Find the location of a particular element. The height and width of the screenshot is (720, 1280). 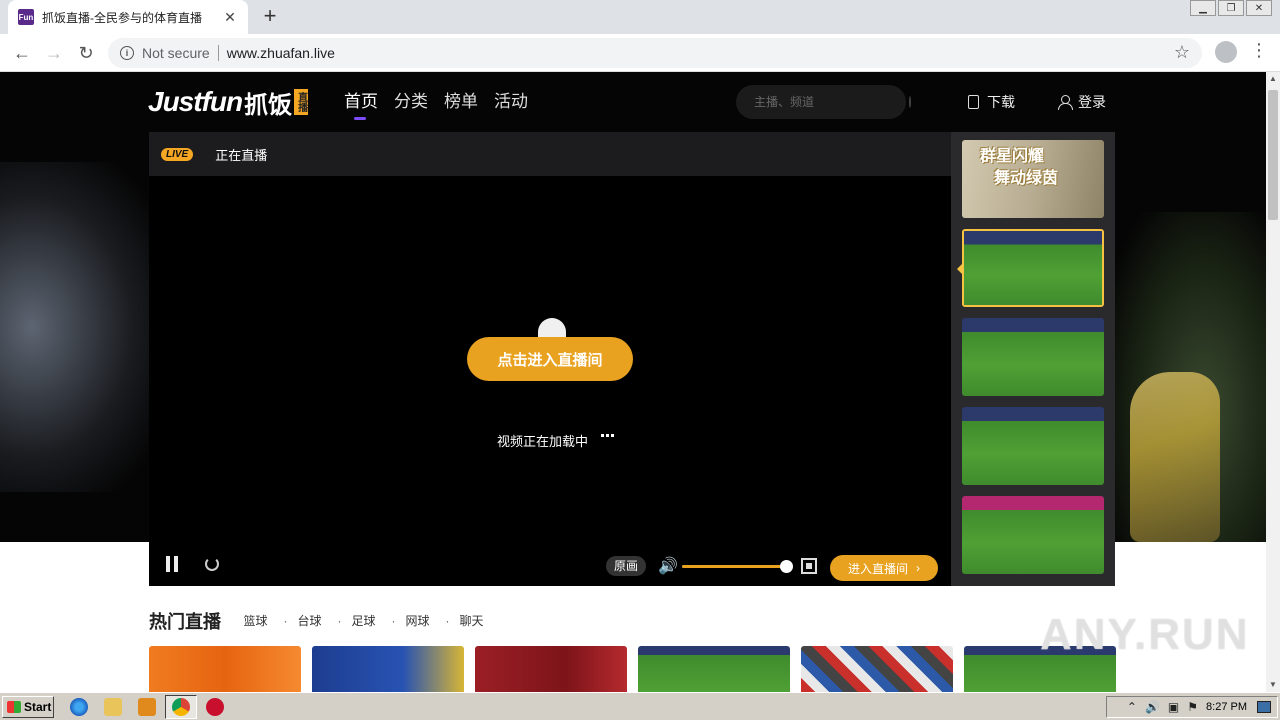

nav-categories: 分类 is located at coordinates (411, 102).